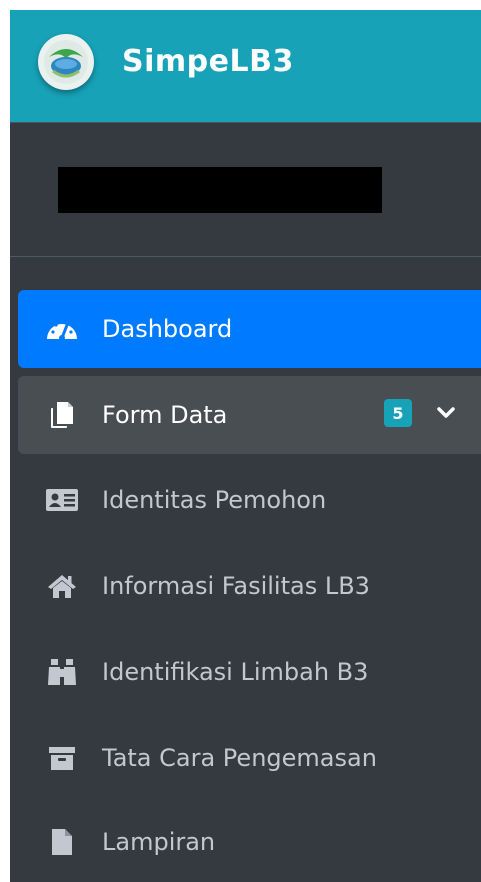 This screenshot has width=481, height=882. I want to click on brand-link: SimpeLB3, so click(245, 66).